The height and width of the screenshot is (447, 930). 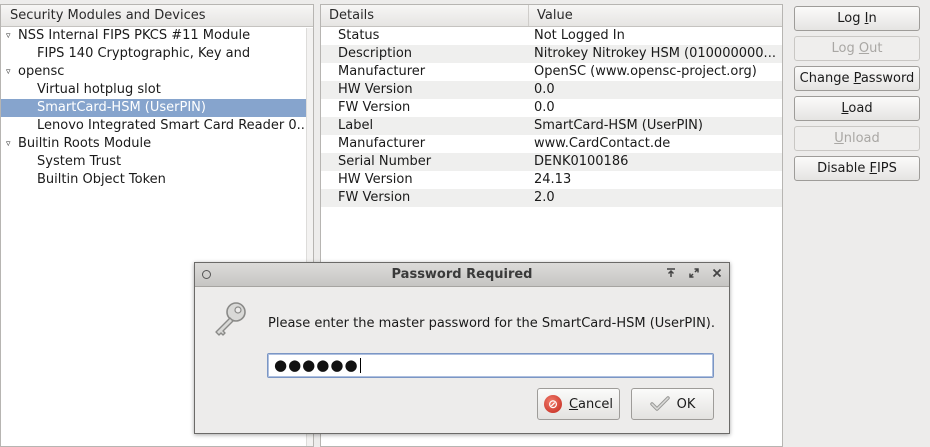 I want to click on button-label: Cancel, so click(x=591, y=404).